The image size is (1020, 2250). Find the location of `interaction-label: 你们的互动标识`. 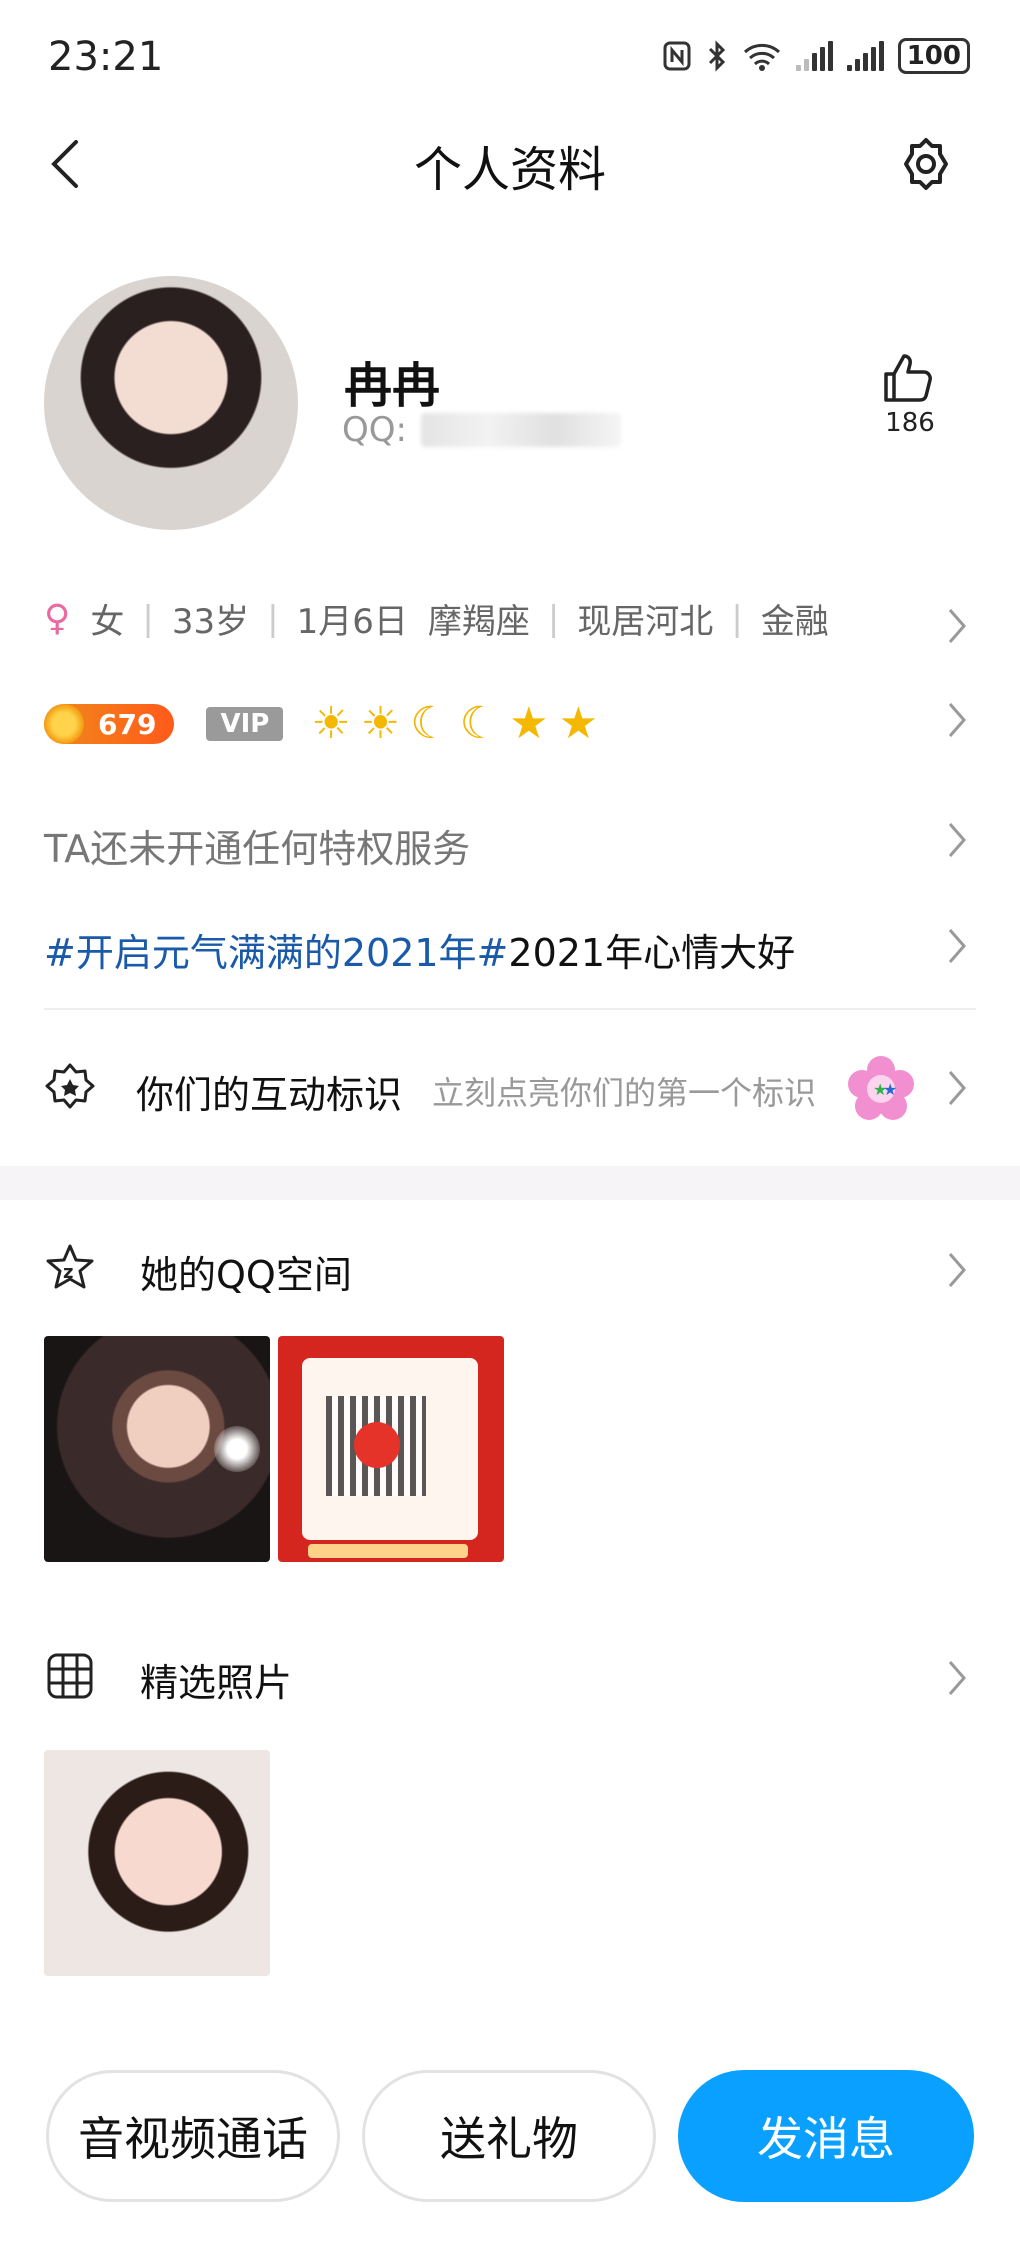

interaction-label: 你们的互动标识 is located at coordinates (269, 1091).